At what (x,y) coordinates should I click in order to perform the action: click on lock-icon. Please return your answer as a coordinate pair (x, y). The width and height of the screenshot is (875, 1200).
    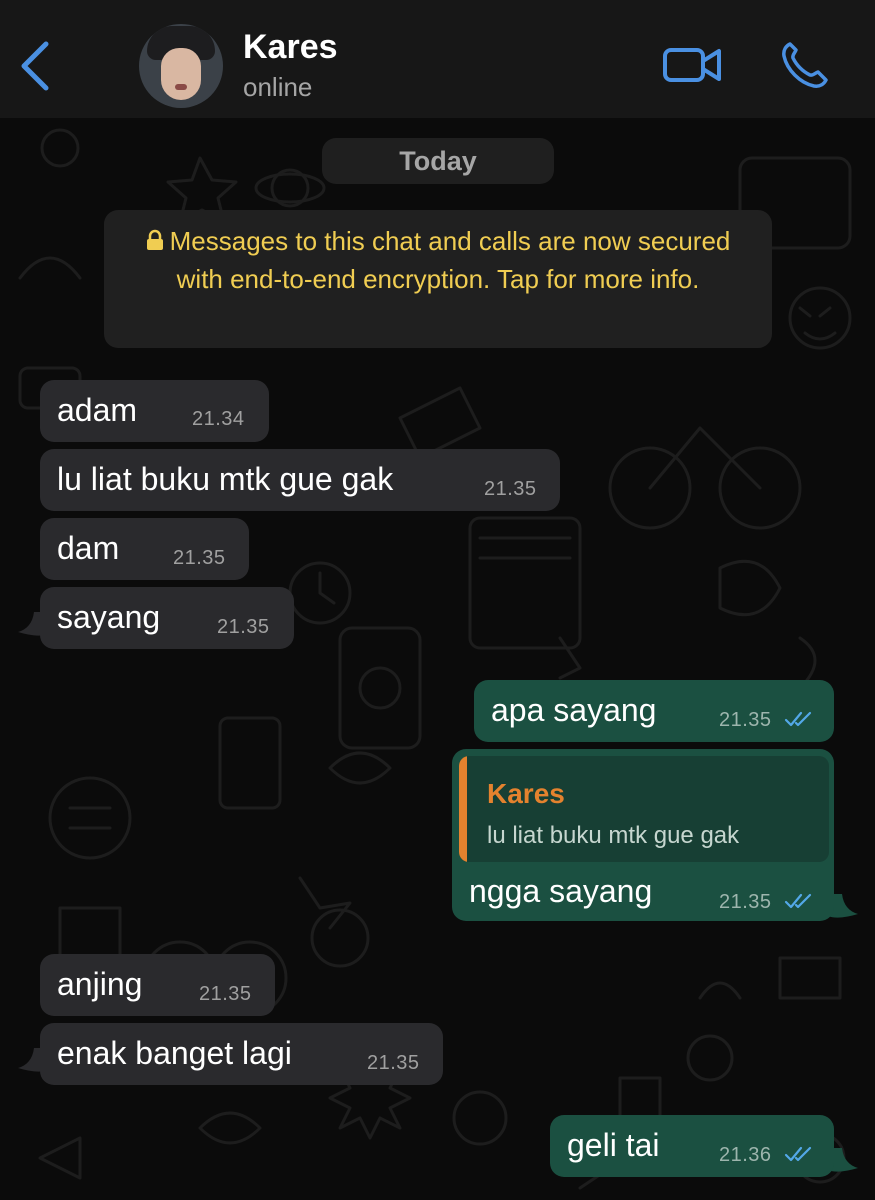
    Looking at the image, I should click on (154, 239).